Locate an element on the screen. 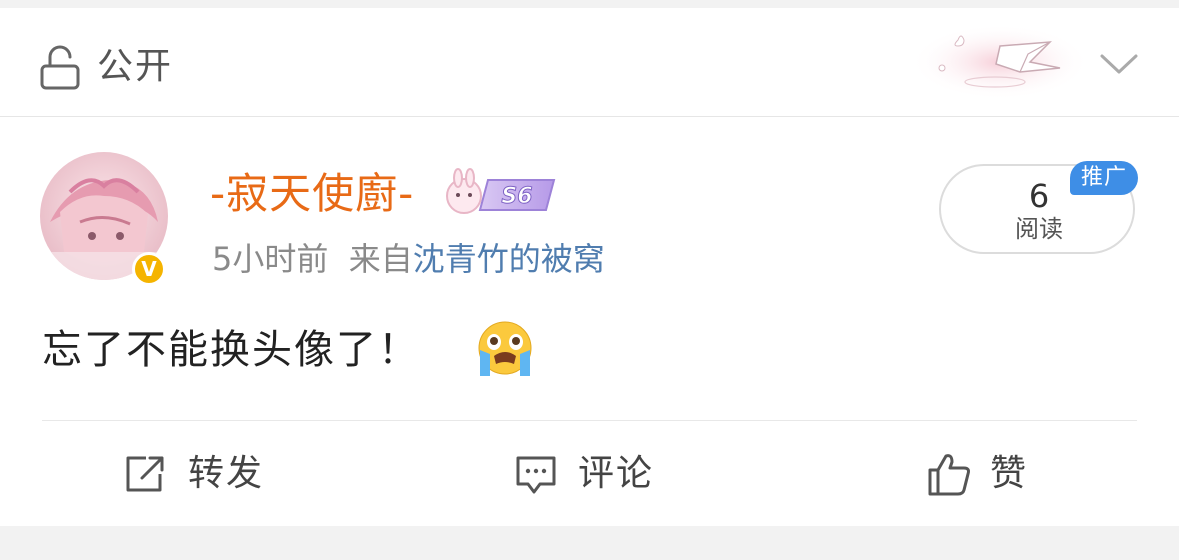 The image size is (1179, 560). forward-button: 转发 is located at coordinates (204, 474).